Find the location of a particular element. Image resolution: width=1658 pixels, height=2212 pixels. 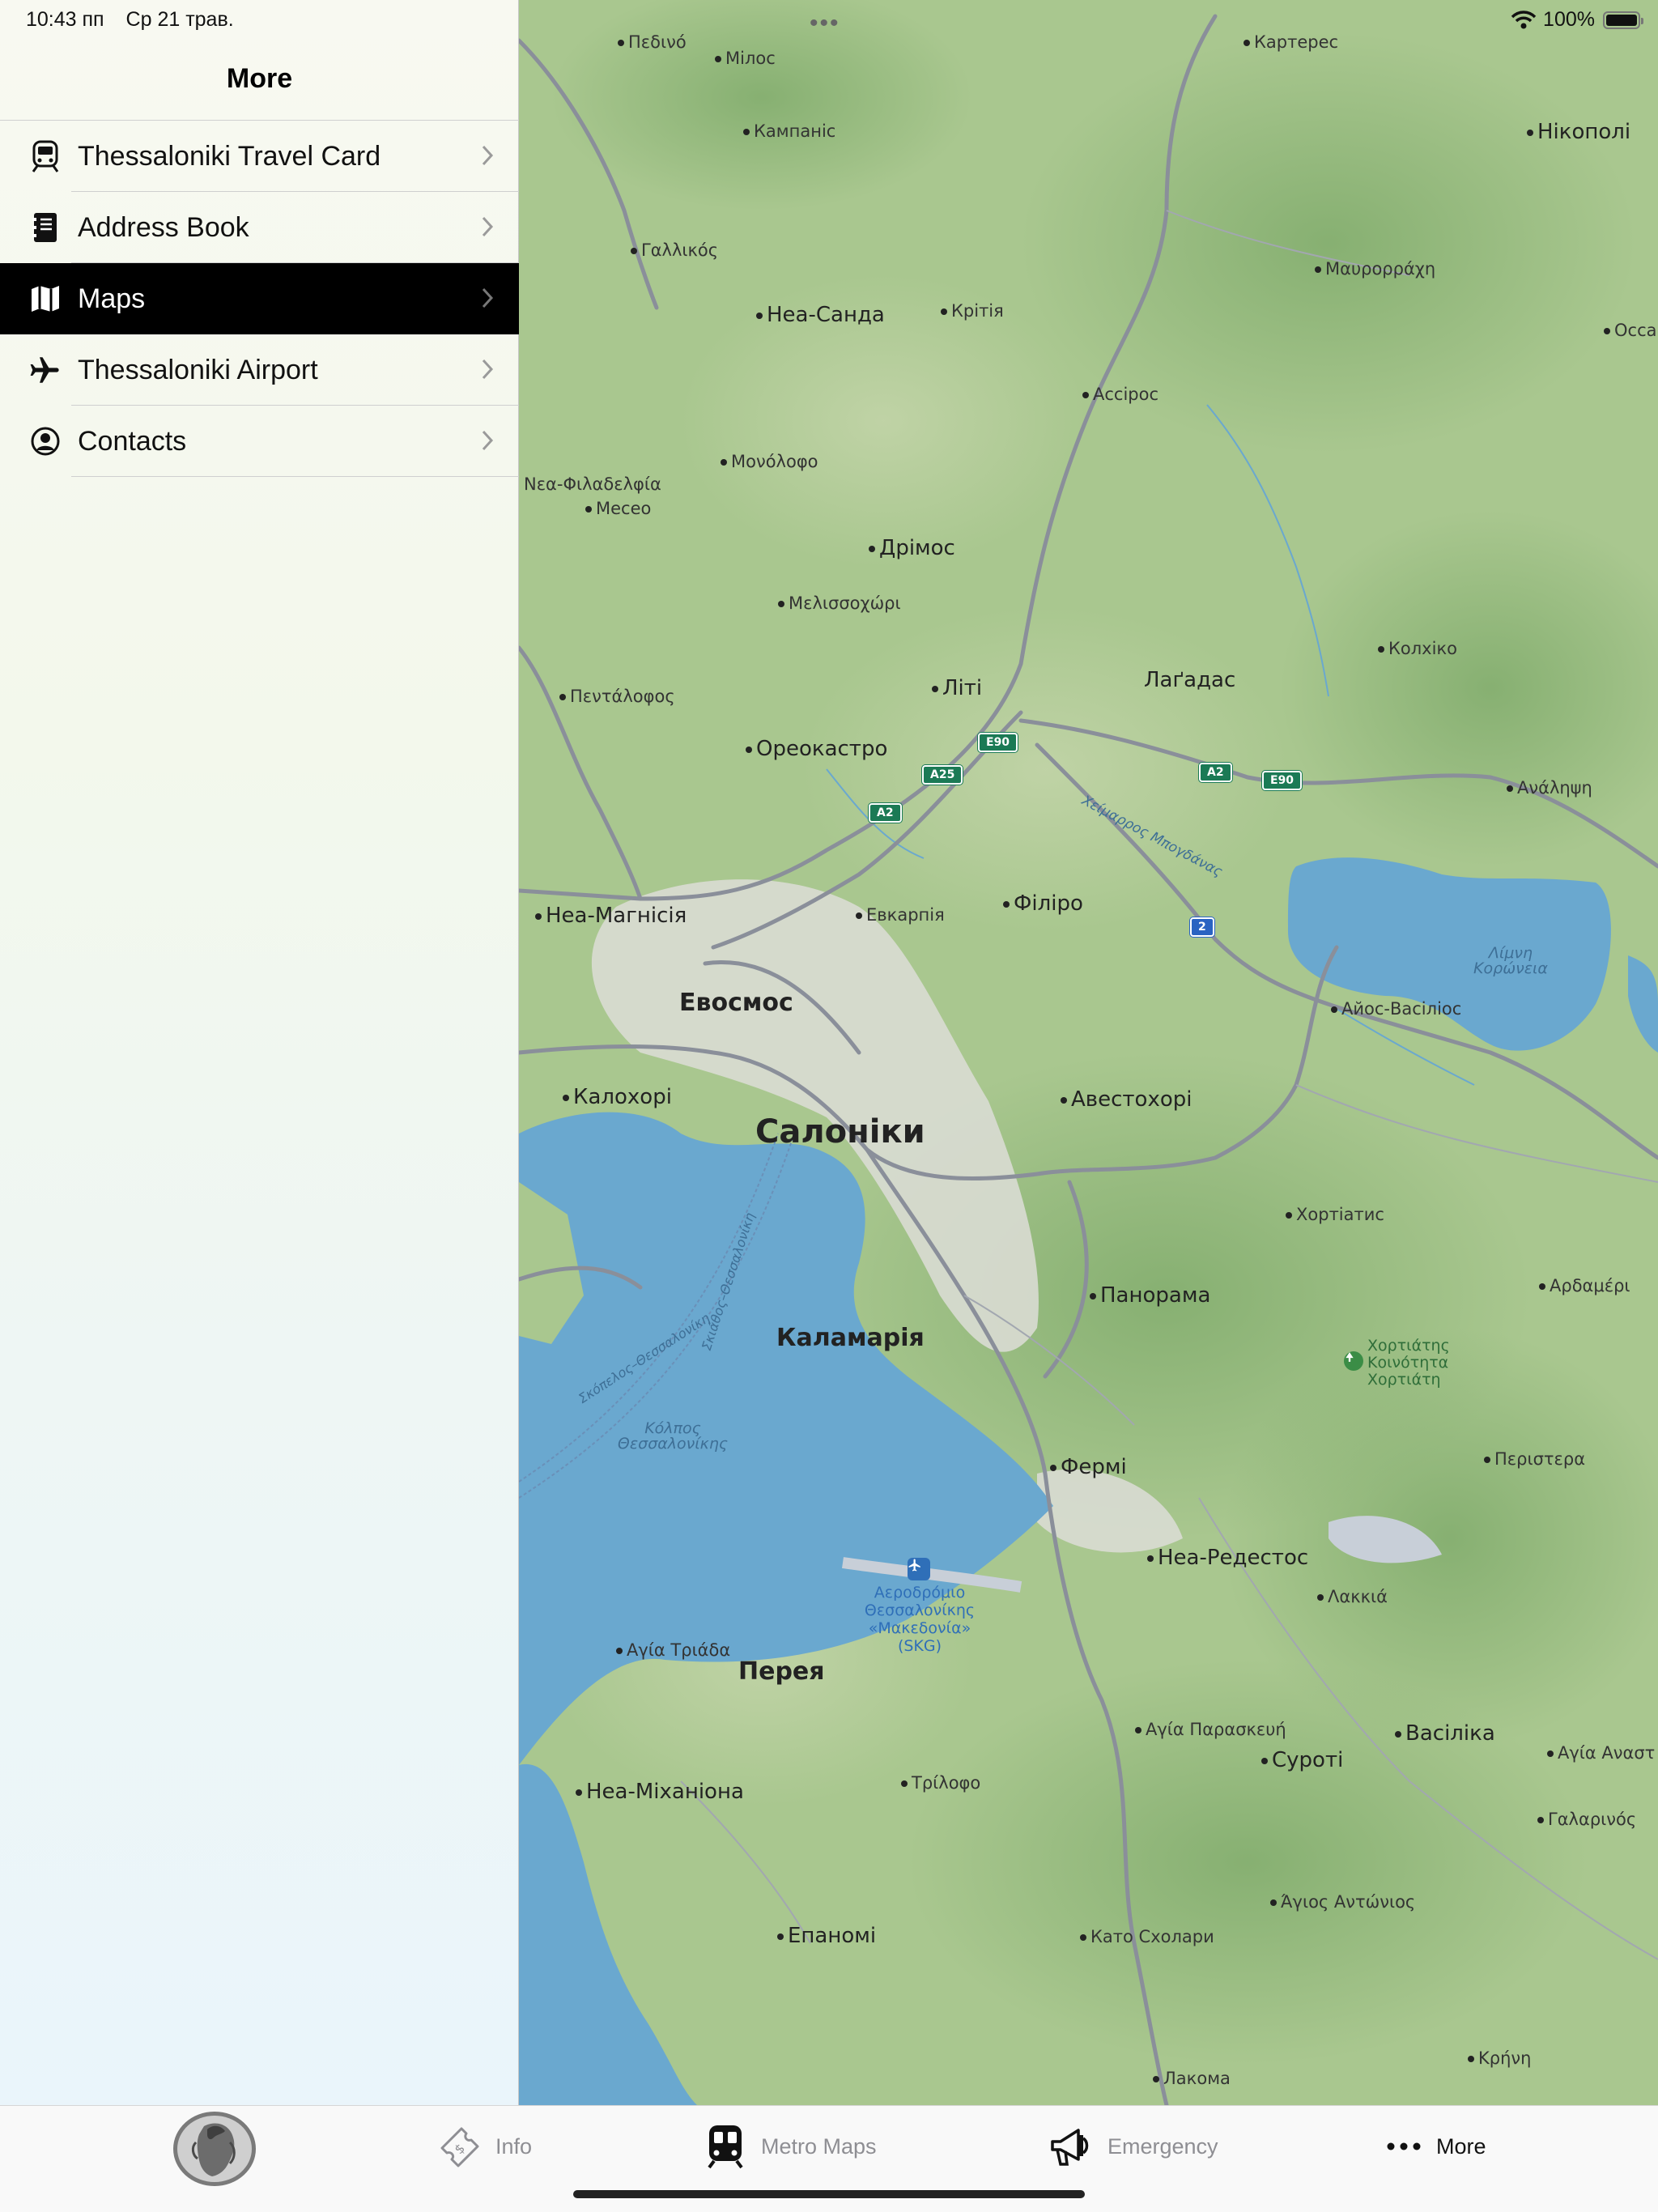

place-label: Літі is located at coordinates (957, 689).